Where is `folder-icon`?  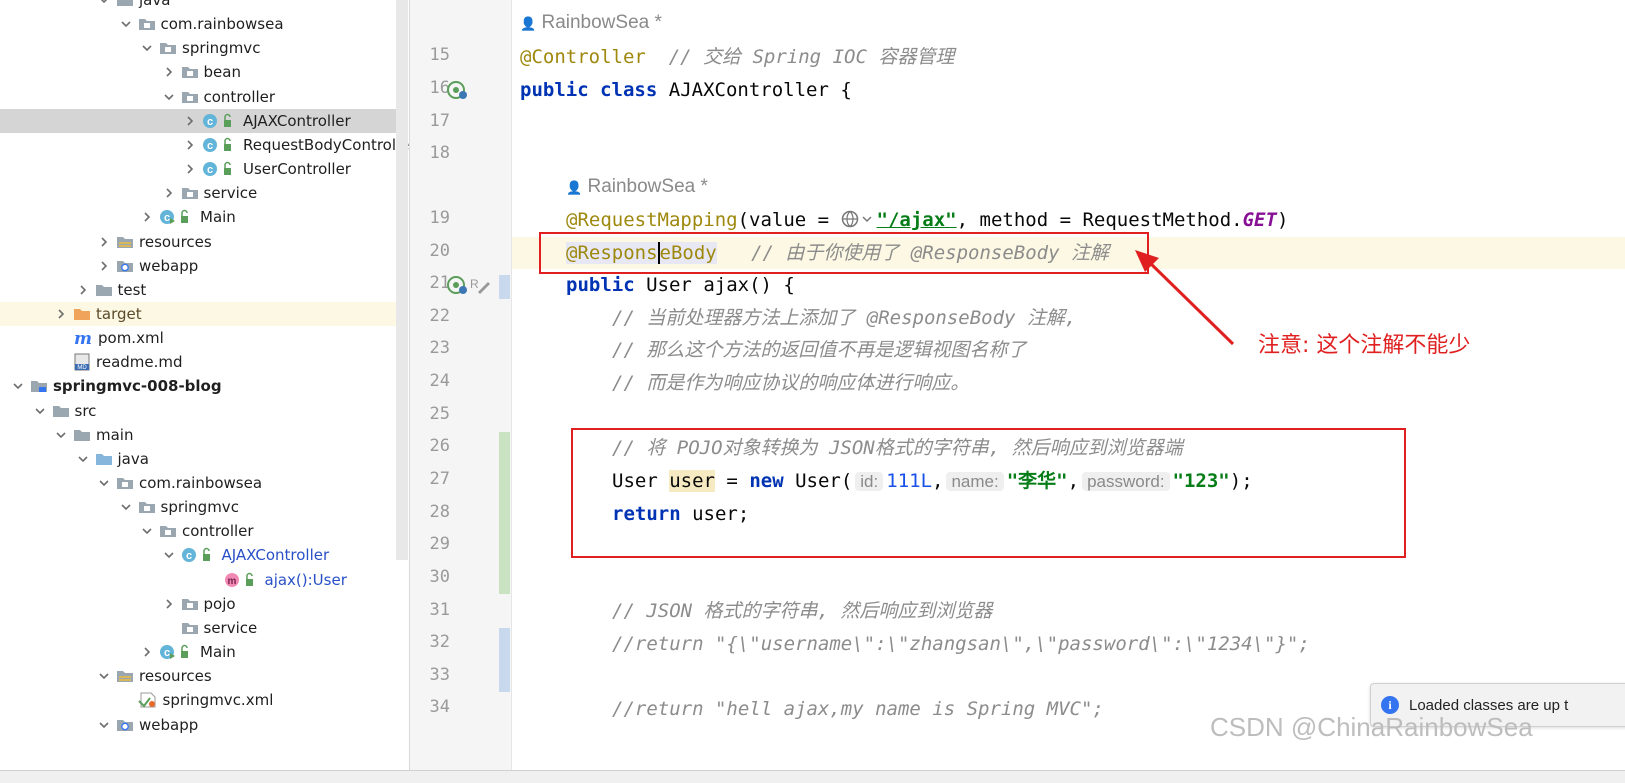
folder-icon is located at coordinates (82, 435).